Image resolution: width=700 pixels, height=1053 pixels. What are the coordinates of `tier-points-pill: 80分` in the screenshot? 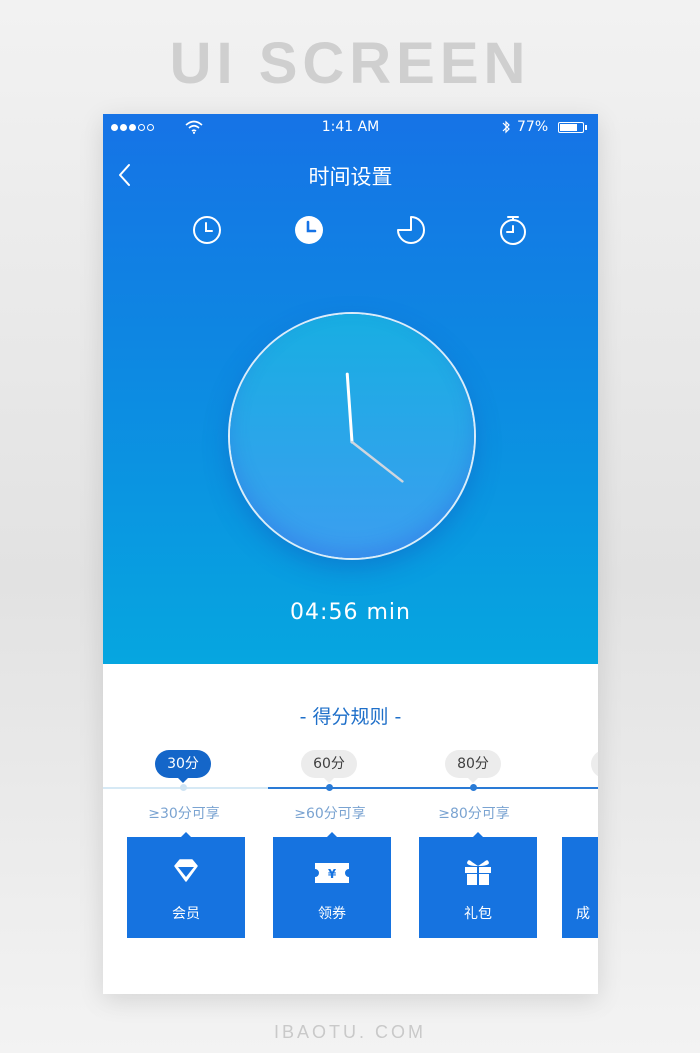 It's located at (473, 766).